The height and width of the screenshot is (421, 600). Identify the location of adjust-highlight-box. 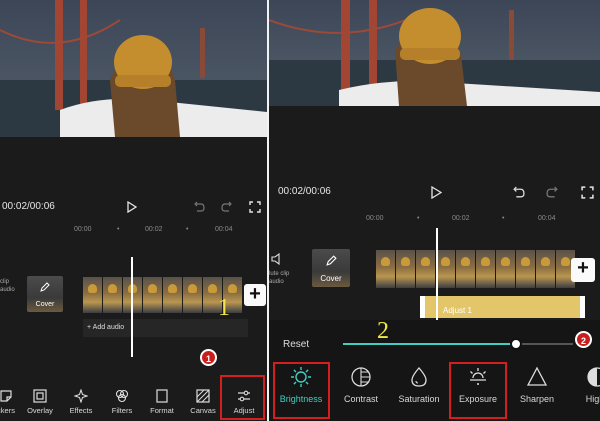
(242, 397).